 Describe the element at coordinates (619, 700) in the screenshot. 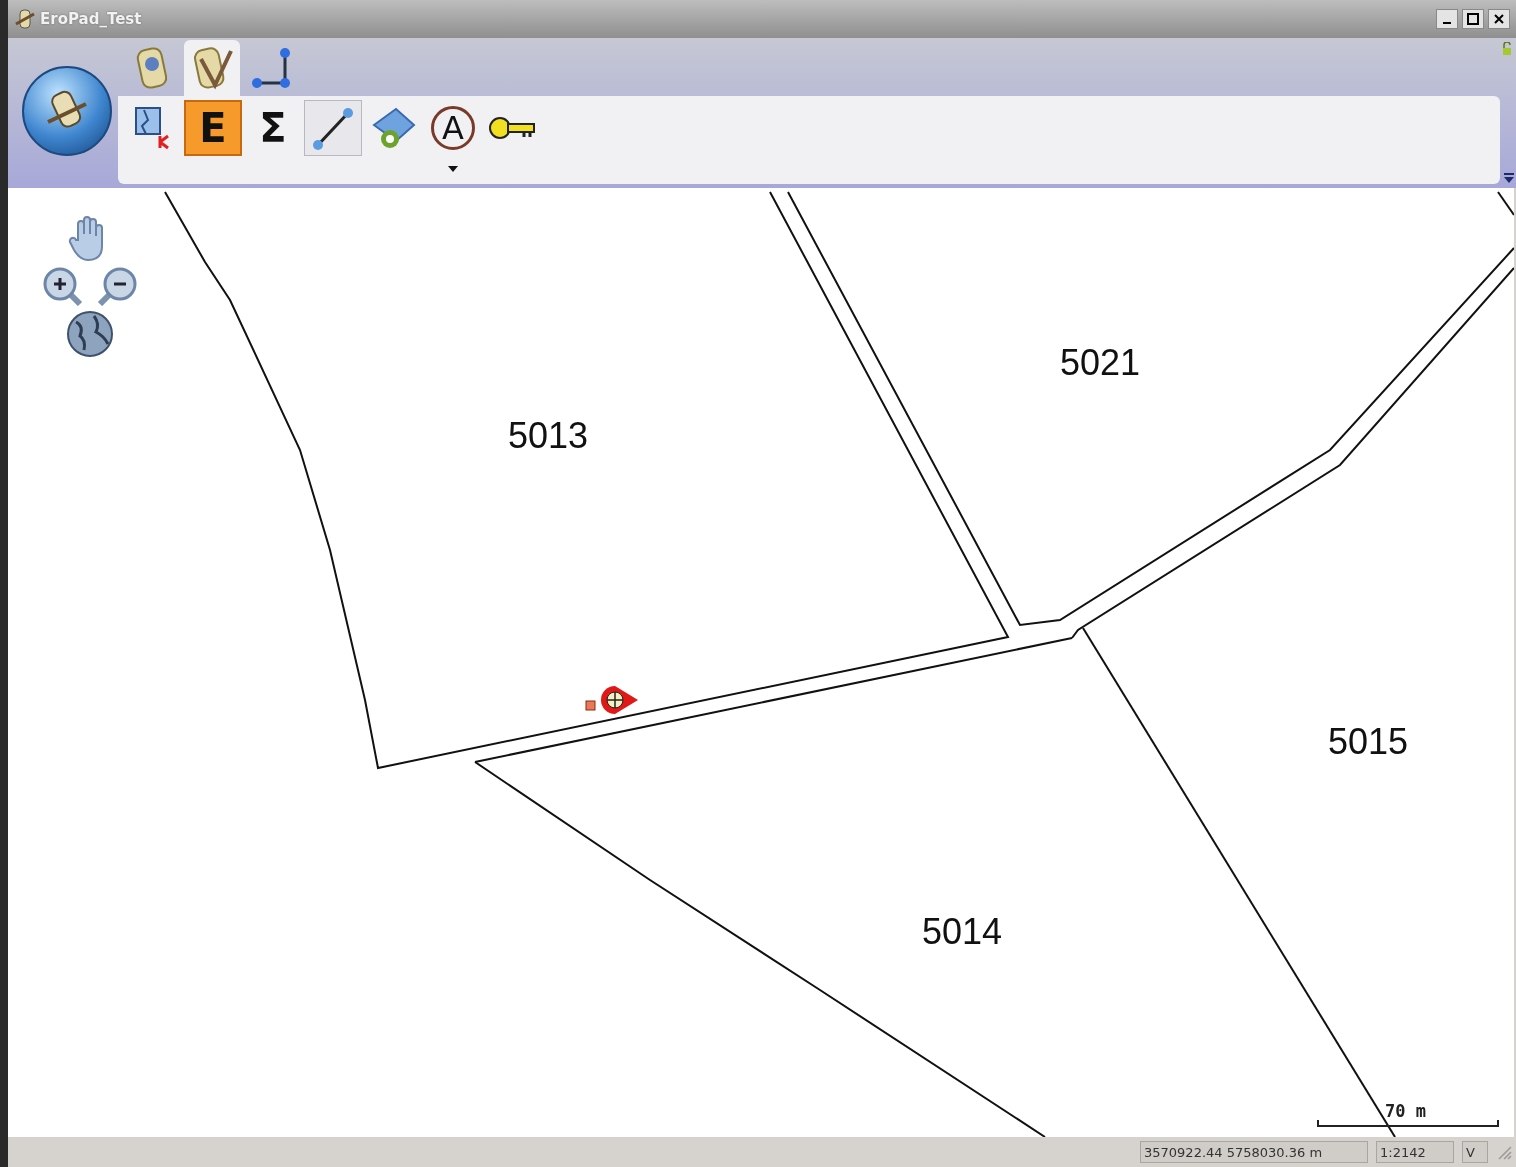

I see `position-marker` at that location.